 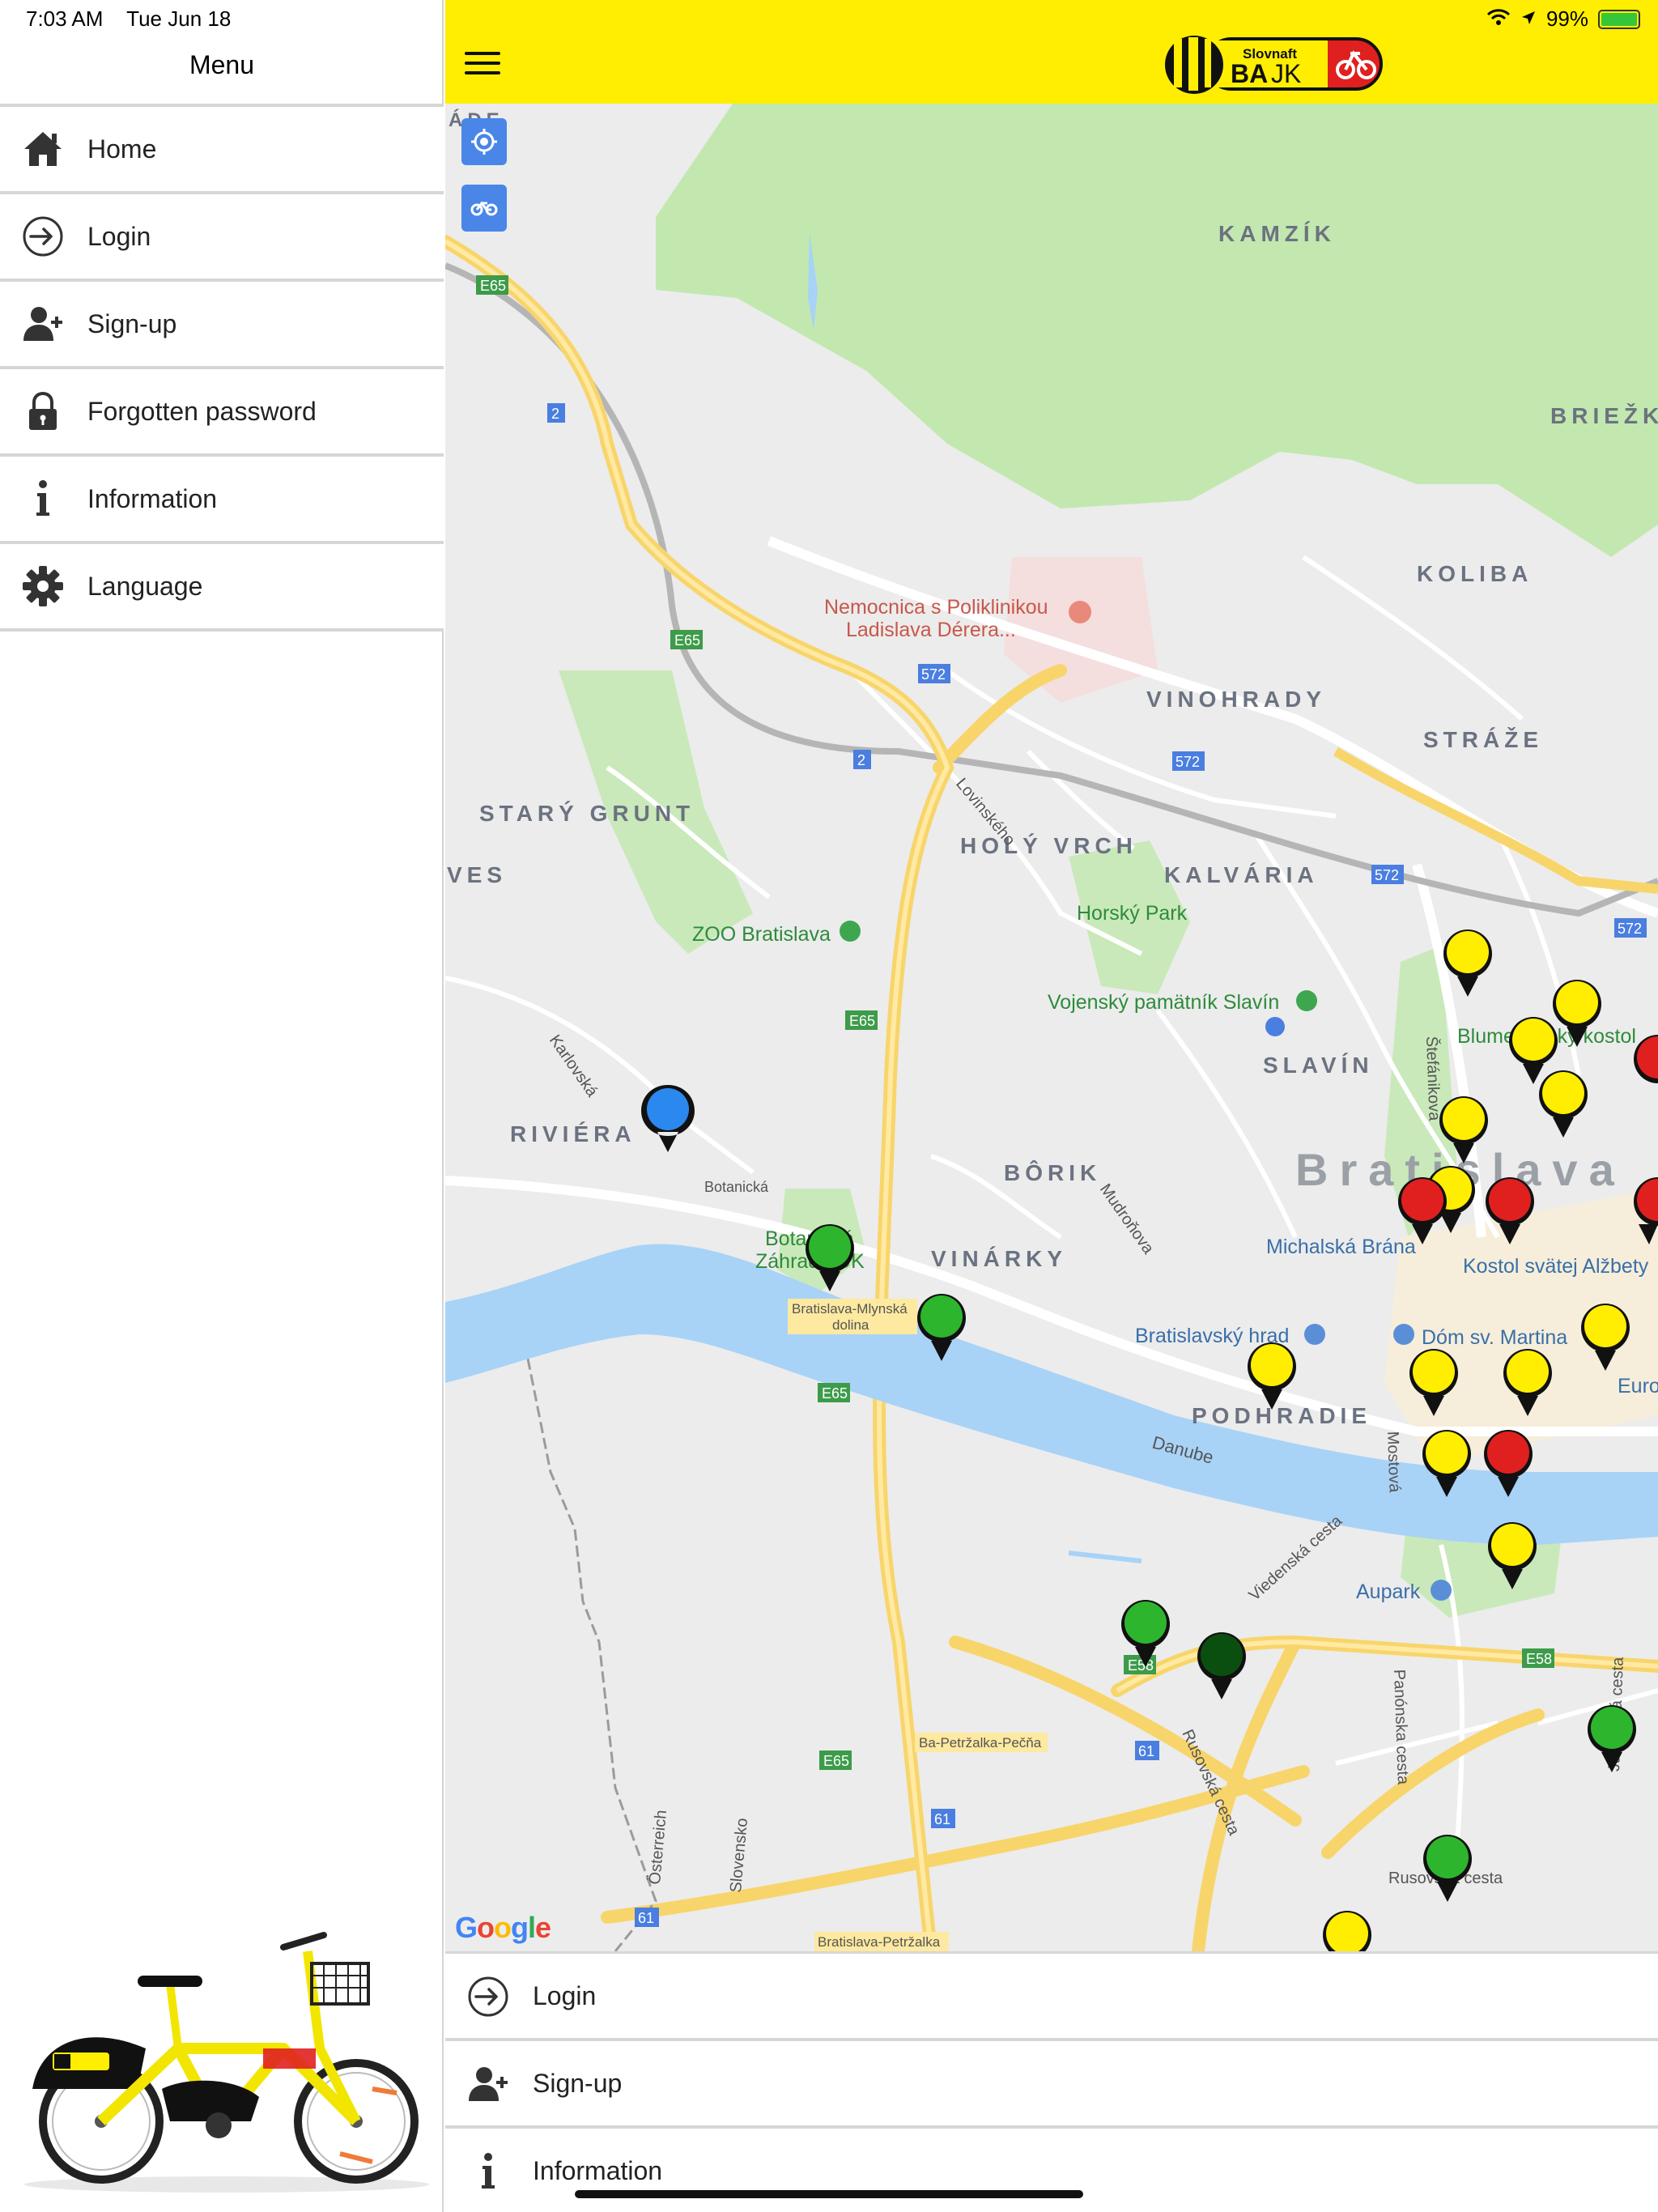 I want to click on menu-item-label: Login, so click(x=119, y=236).